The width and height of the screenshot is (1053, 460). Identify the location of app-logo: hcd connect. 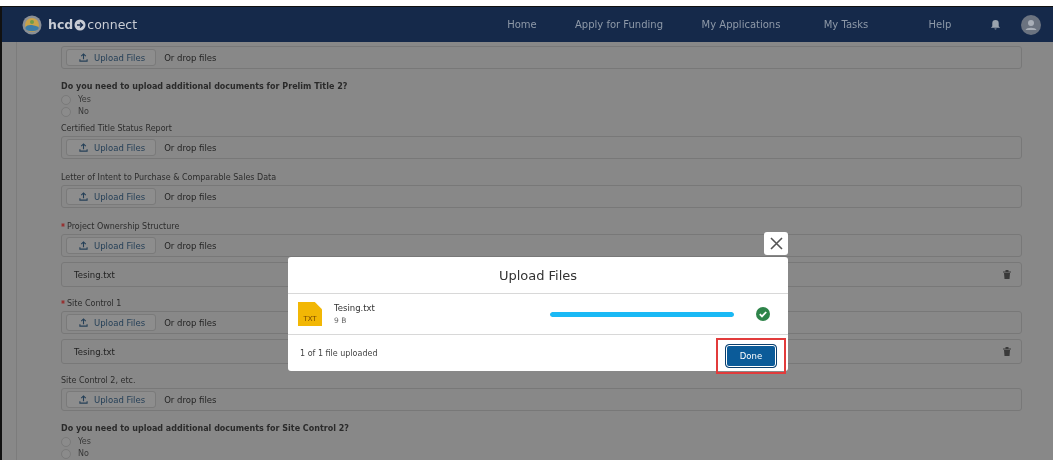
(93, 24).